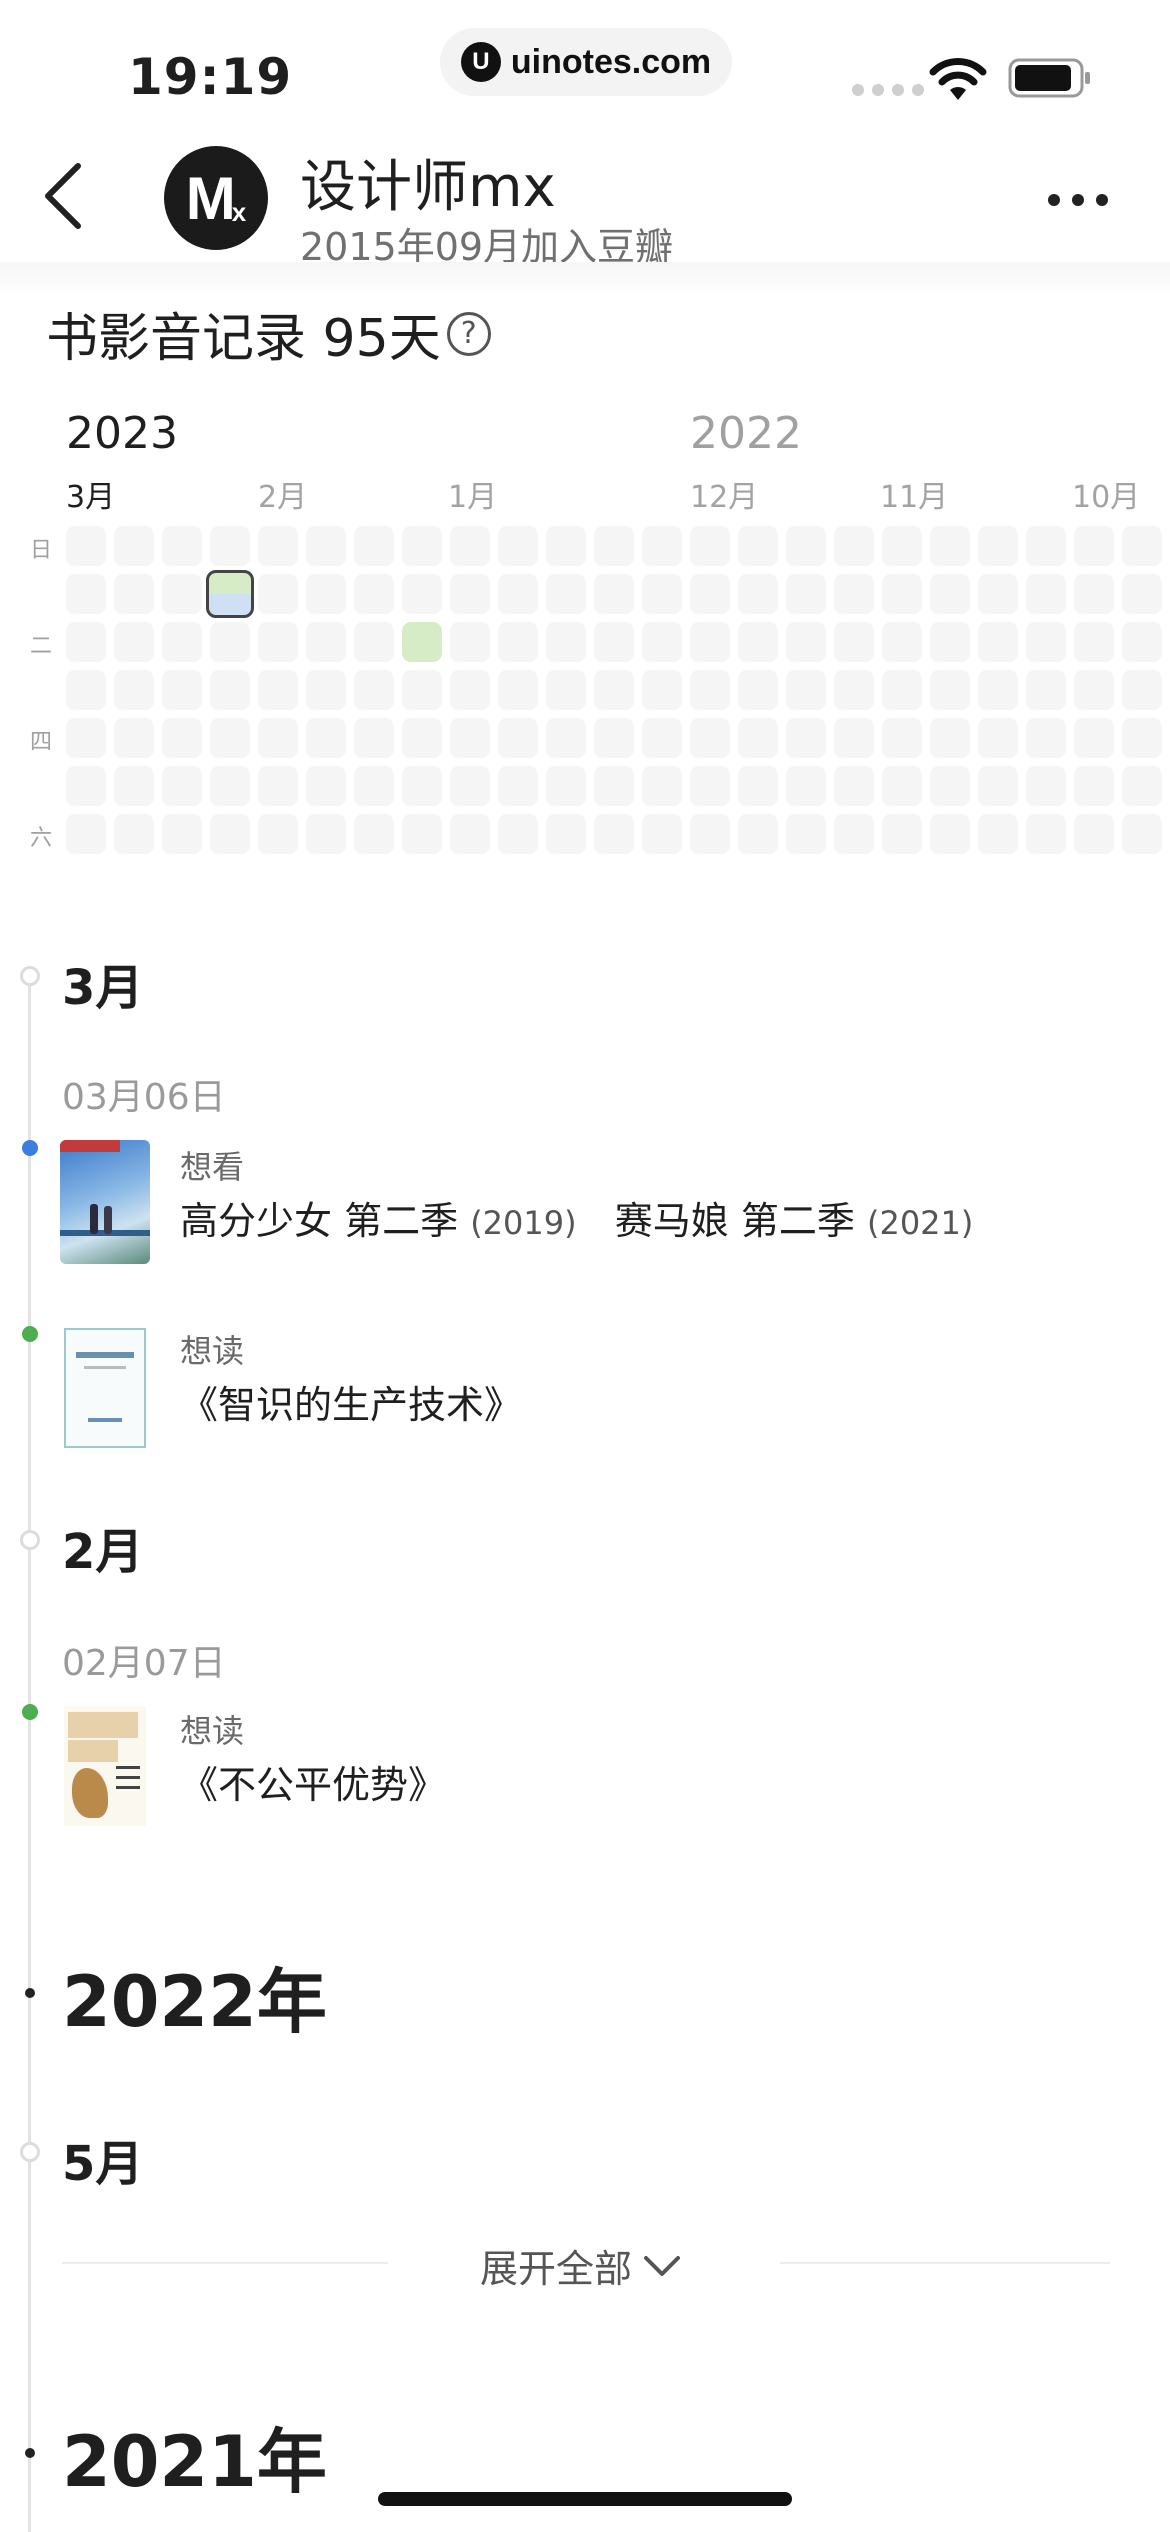  Describe the element at coordinates (210, 77) in the screenshot. I see `status-time: 19:19` at that location.